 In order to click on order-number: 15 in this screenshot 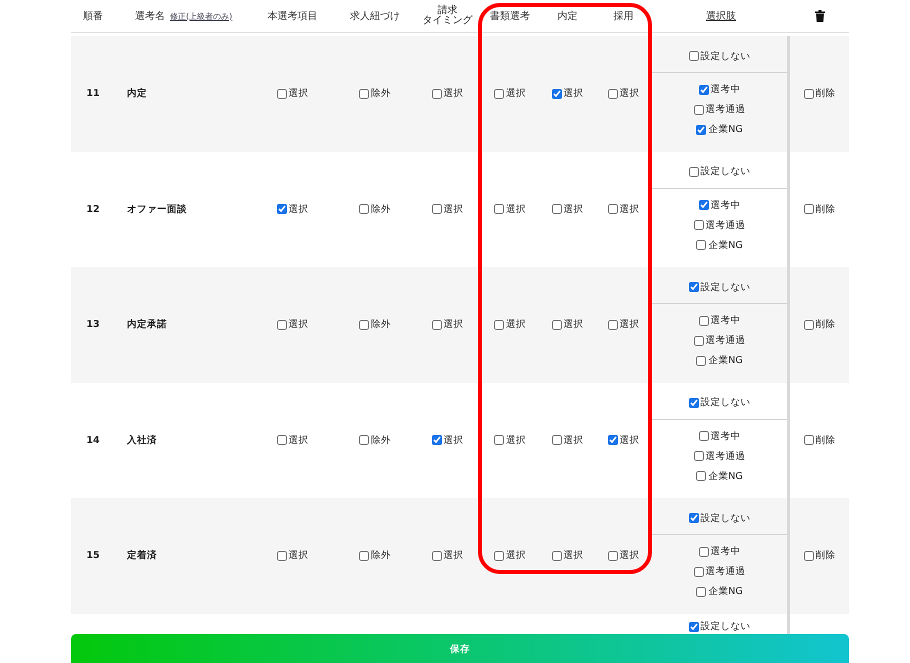, I will do `click(93, 556)`.